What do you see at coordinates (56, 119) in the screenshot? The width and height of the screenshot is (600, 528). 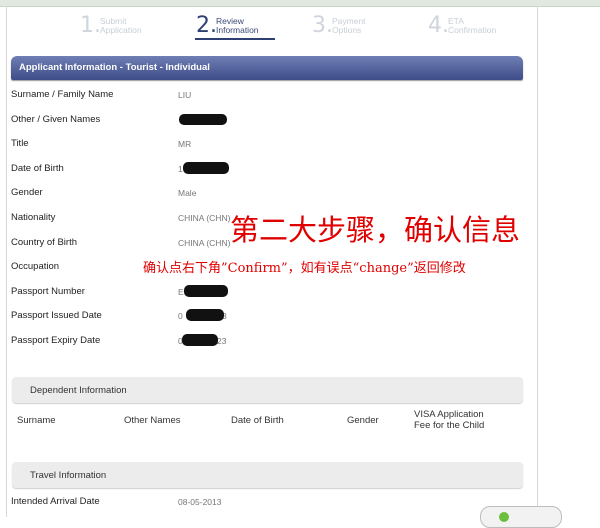 I see `label-given-names: Other / Given Names` at bounding box center [56, 119].